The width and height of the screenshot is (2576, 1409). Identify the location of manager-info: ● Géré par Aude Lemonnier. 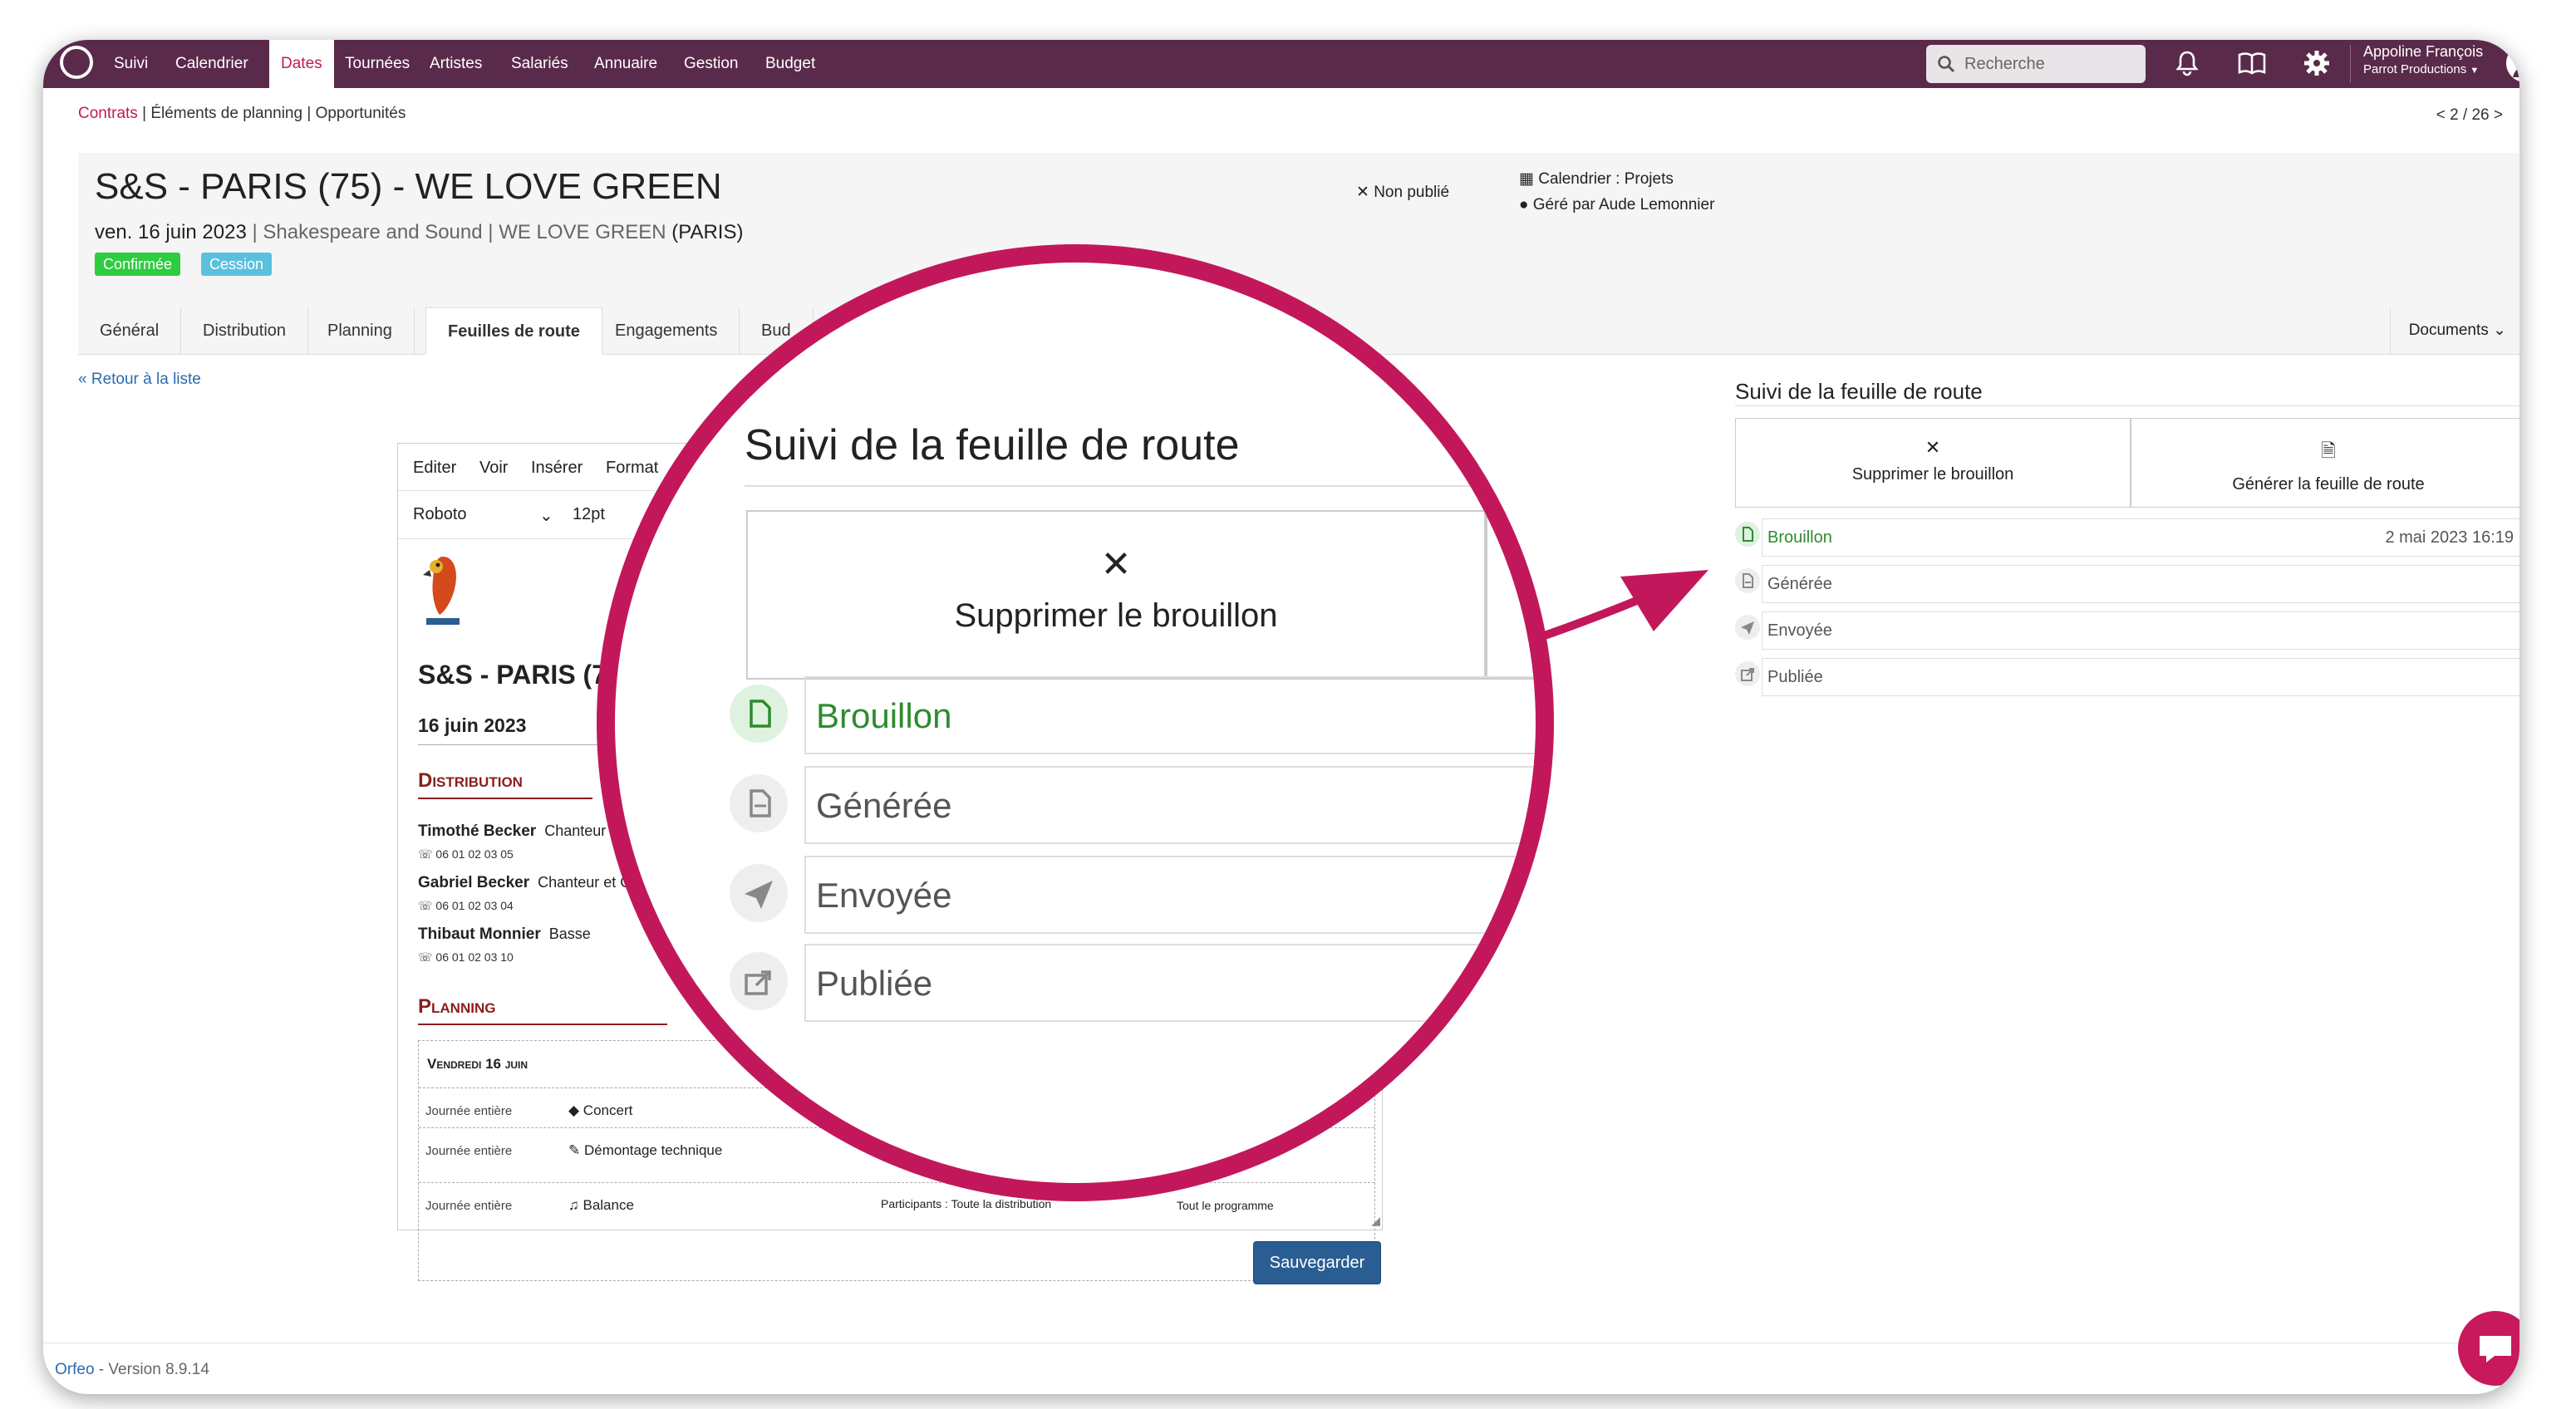
(1617, 205).